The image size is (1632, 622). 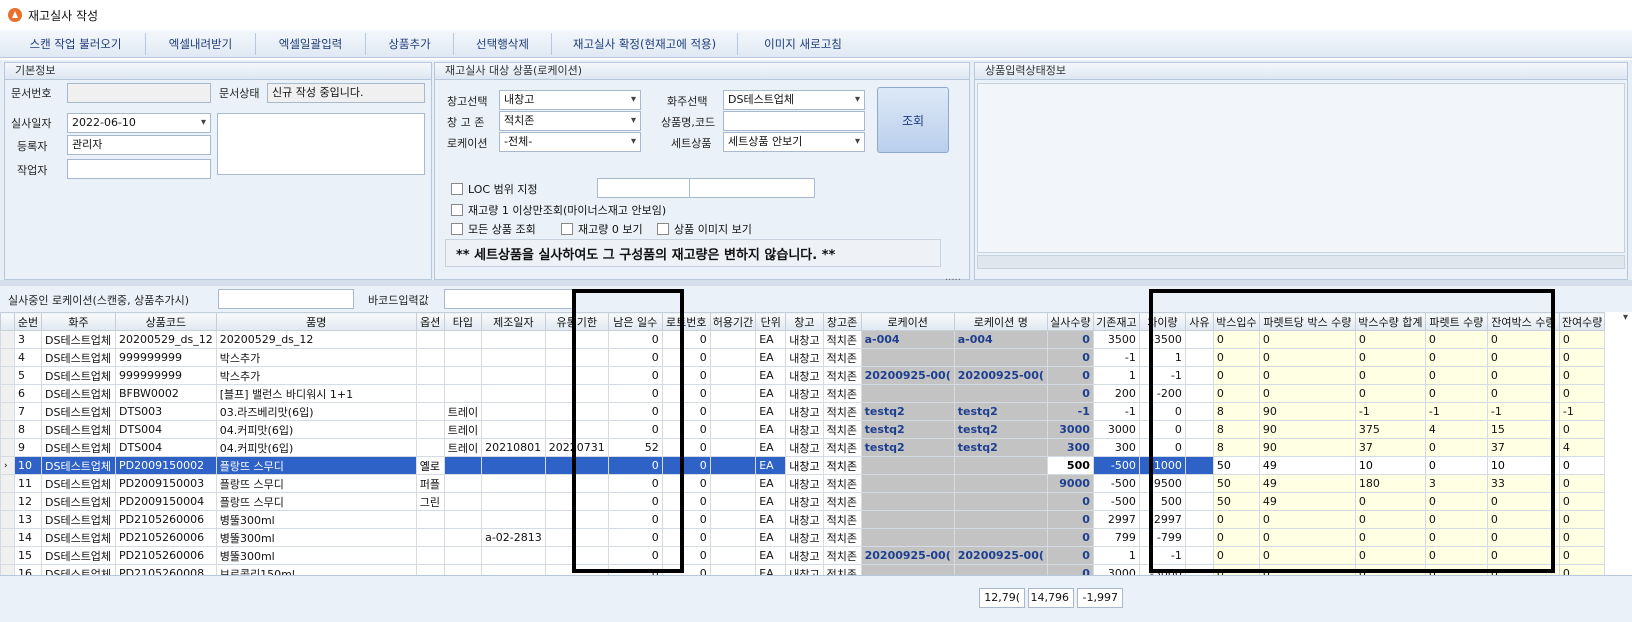 I want to click on table-cell: 12, so click(x=28, y=501).